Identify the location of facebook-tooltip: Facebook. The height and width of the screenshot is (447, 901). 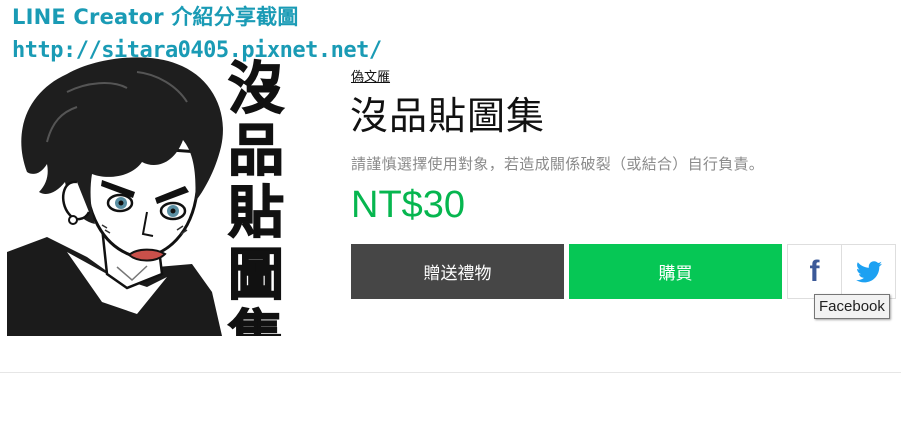
(852, 306).